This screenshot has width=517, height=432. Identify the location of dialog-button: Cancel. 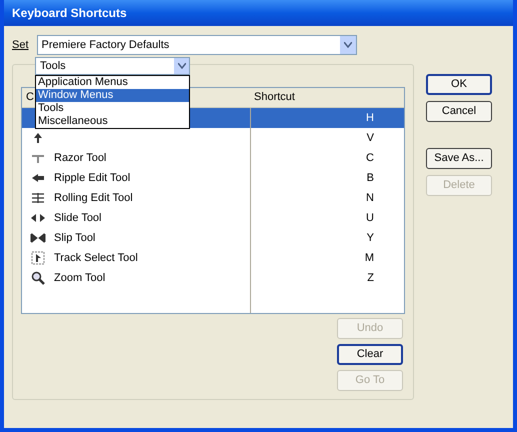
(459, 111).